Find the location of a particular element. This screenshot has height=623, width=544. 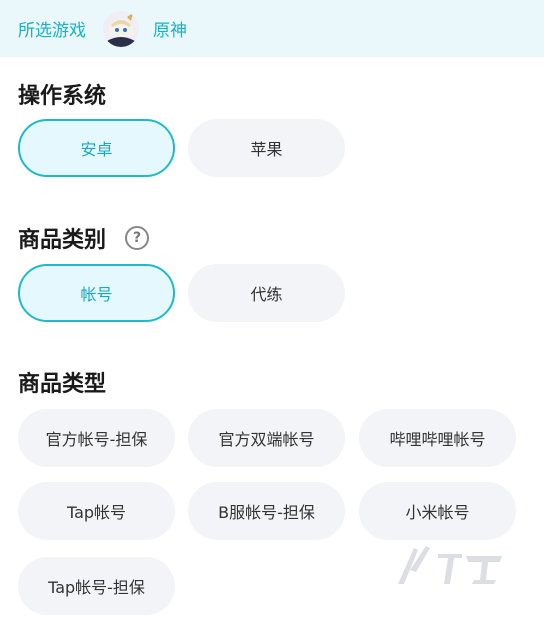

type-option-label: Tap帐号 is located at coordinates (96, 512).